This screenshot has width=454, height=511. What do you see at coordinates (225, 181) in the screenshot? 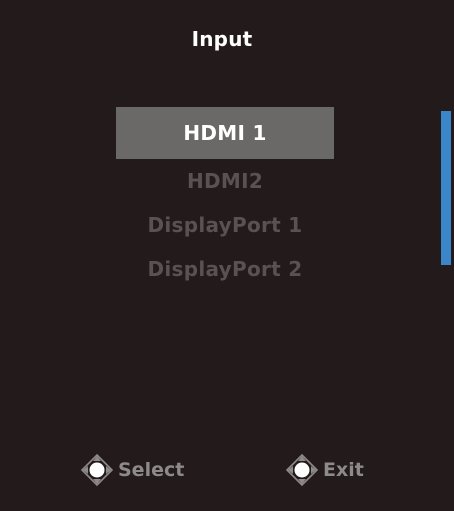
I see `menu-item-hdmi-2: HDMI2` at bounding box center [225, 181].